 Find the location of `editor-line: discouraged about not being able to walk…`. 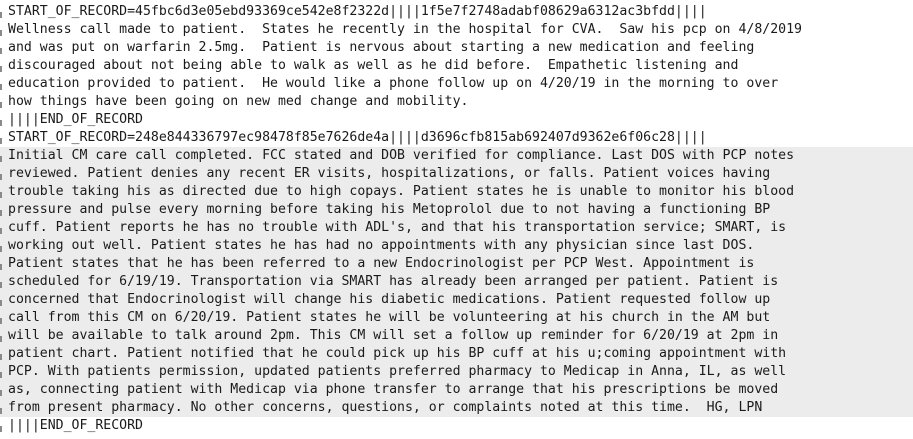

editor-line: discouraged about not being able to walk… is located at coordinates (456, 66).